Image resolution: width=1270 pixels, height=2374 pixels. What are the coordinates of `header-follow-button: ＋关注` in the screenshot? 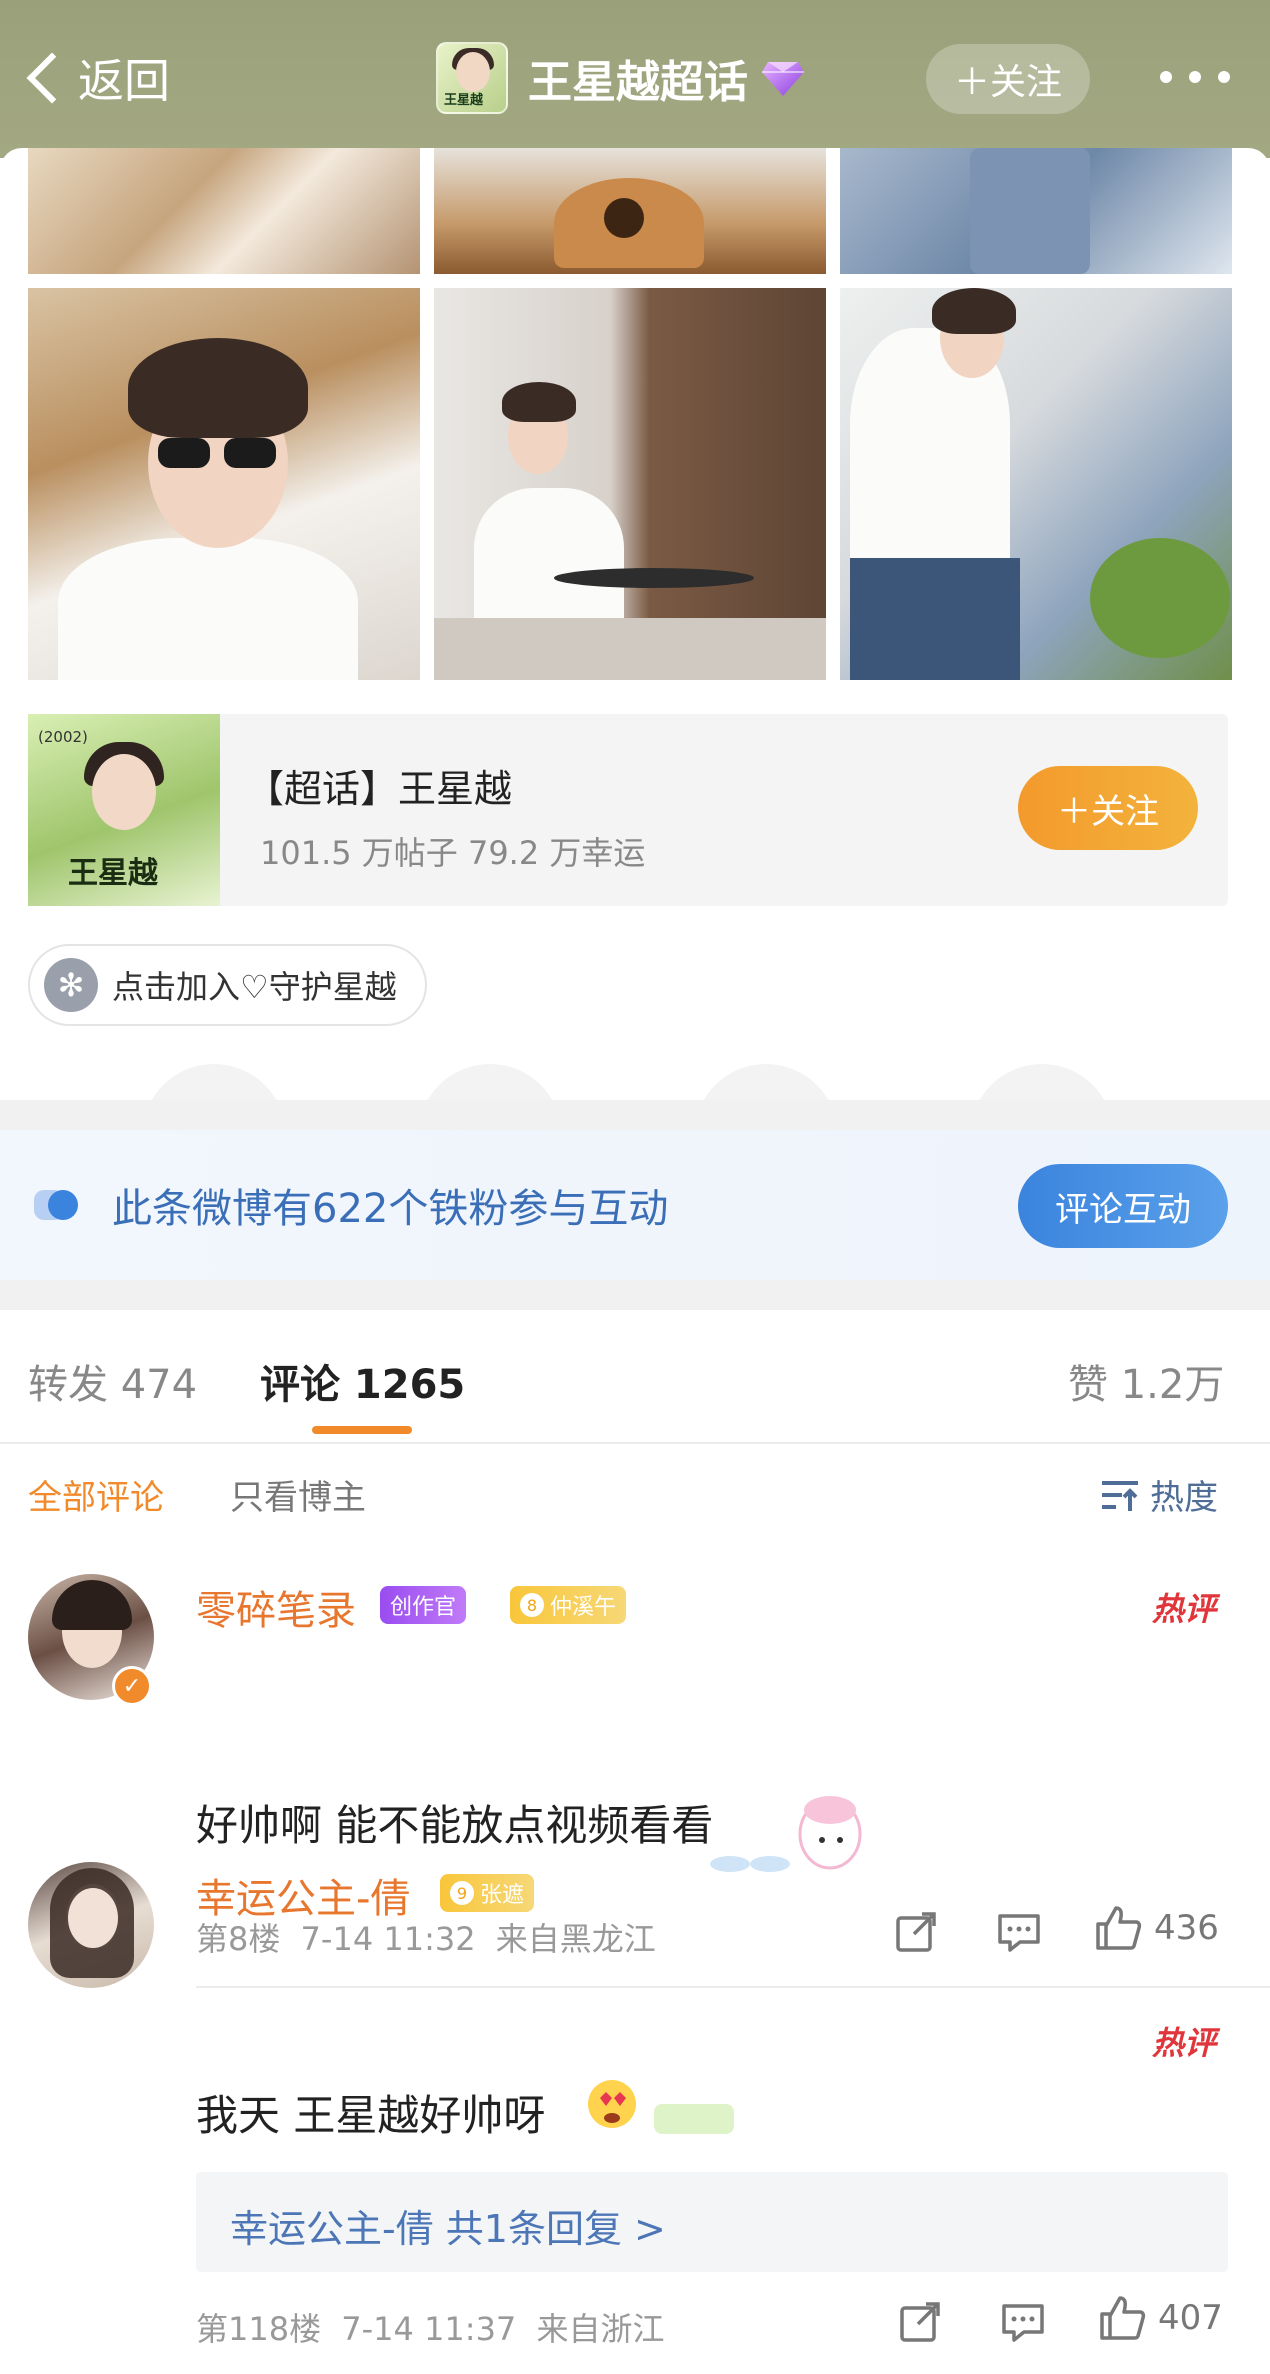 It's located at (1008, 79).